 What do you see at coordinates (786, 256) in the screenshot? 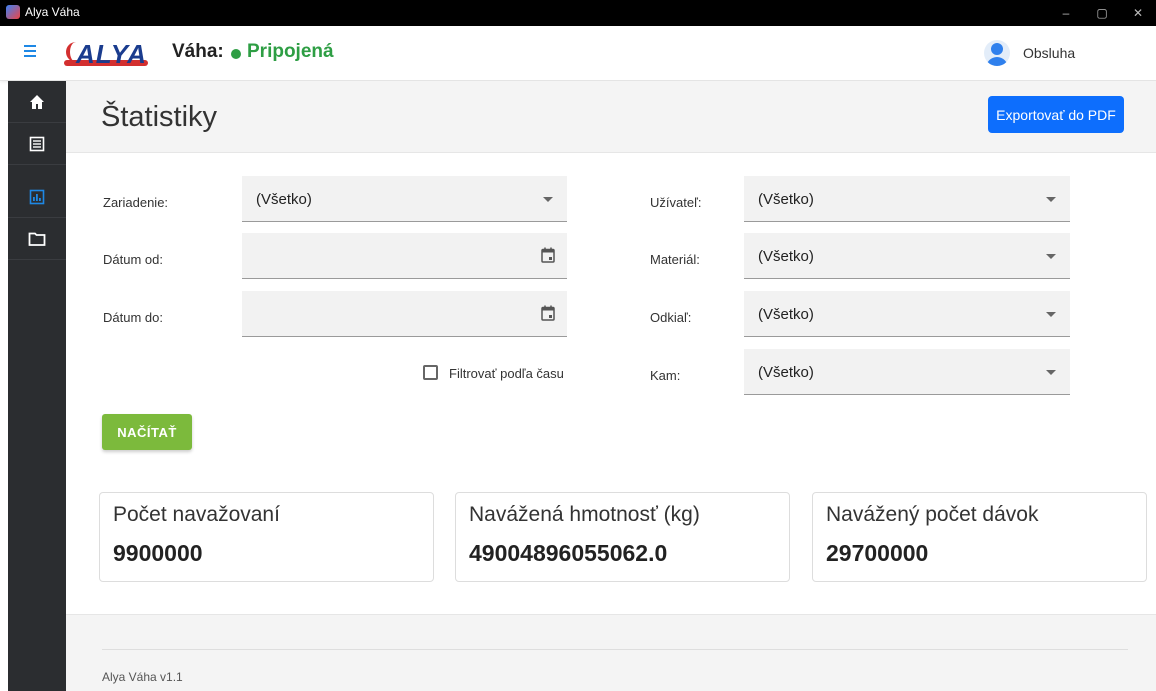
I see `material-value: (Všetko)` at bounding box center [786, 256].